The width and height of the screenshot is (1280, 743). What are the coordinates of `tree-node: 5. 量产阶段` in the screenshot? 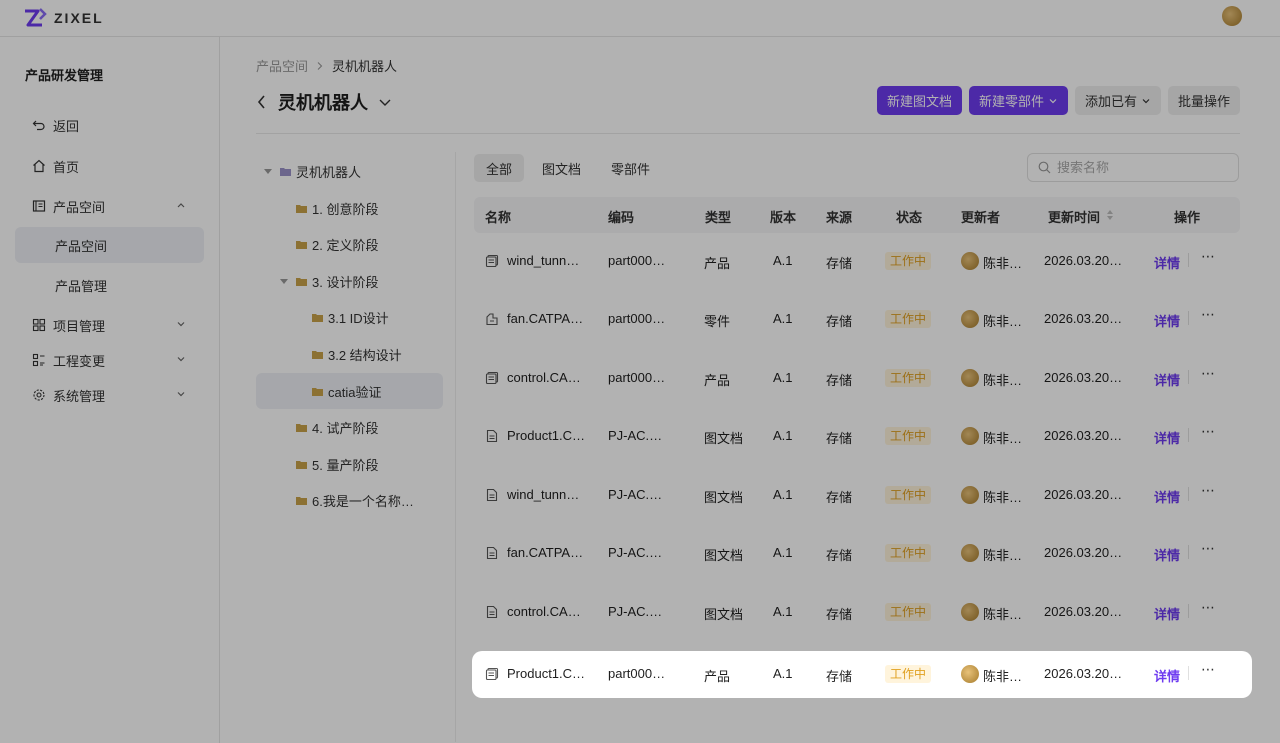 It's located at (349, 464).